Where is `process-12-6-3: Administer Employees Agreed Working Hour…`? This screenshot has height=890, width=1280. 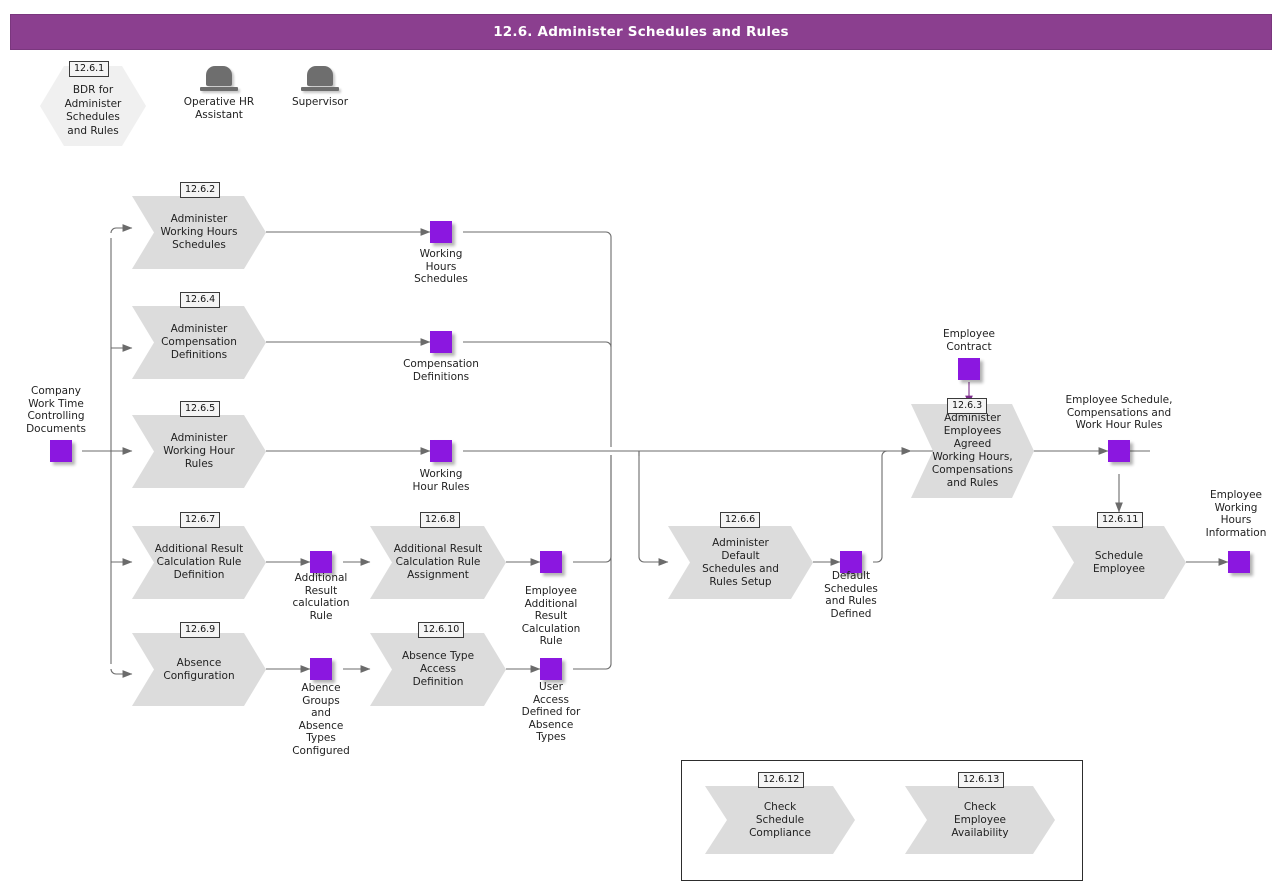
process-12-6-3: Administer Employees Agreed Working Hour… is located at coordinates (972, 451).